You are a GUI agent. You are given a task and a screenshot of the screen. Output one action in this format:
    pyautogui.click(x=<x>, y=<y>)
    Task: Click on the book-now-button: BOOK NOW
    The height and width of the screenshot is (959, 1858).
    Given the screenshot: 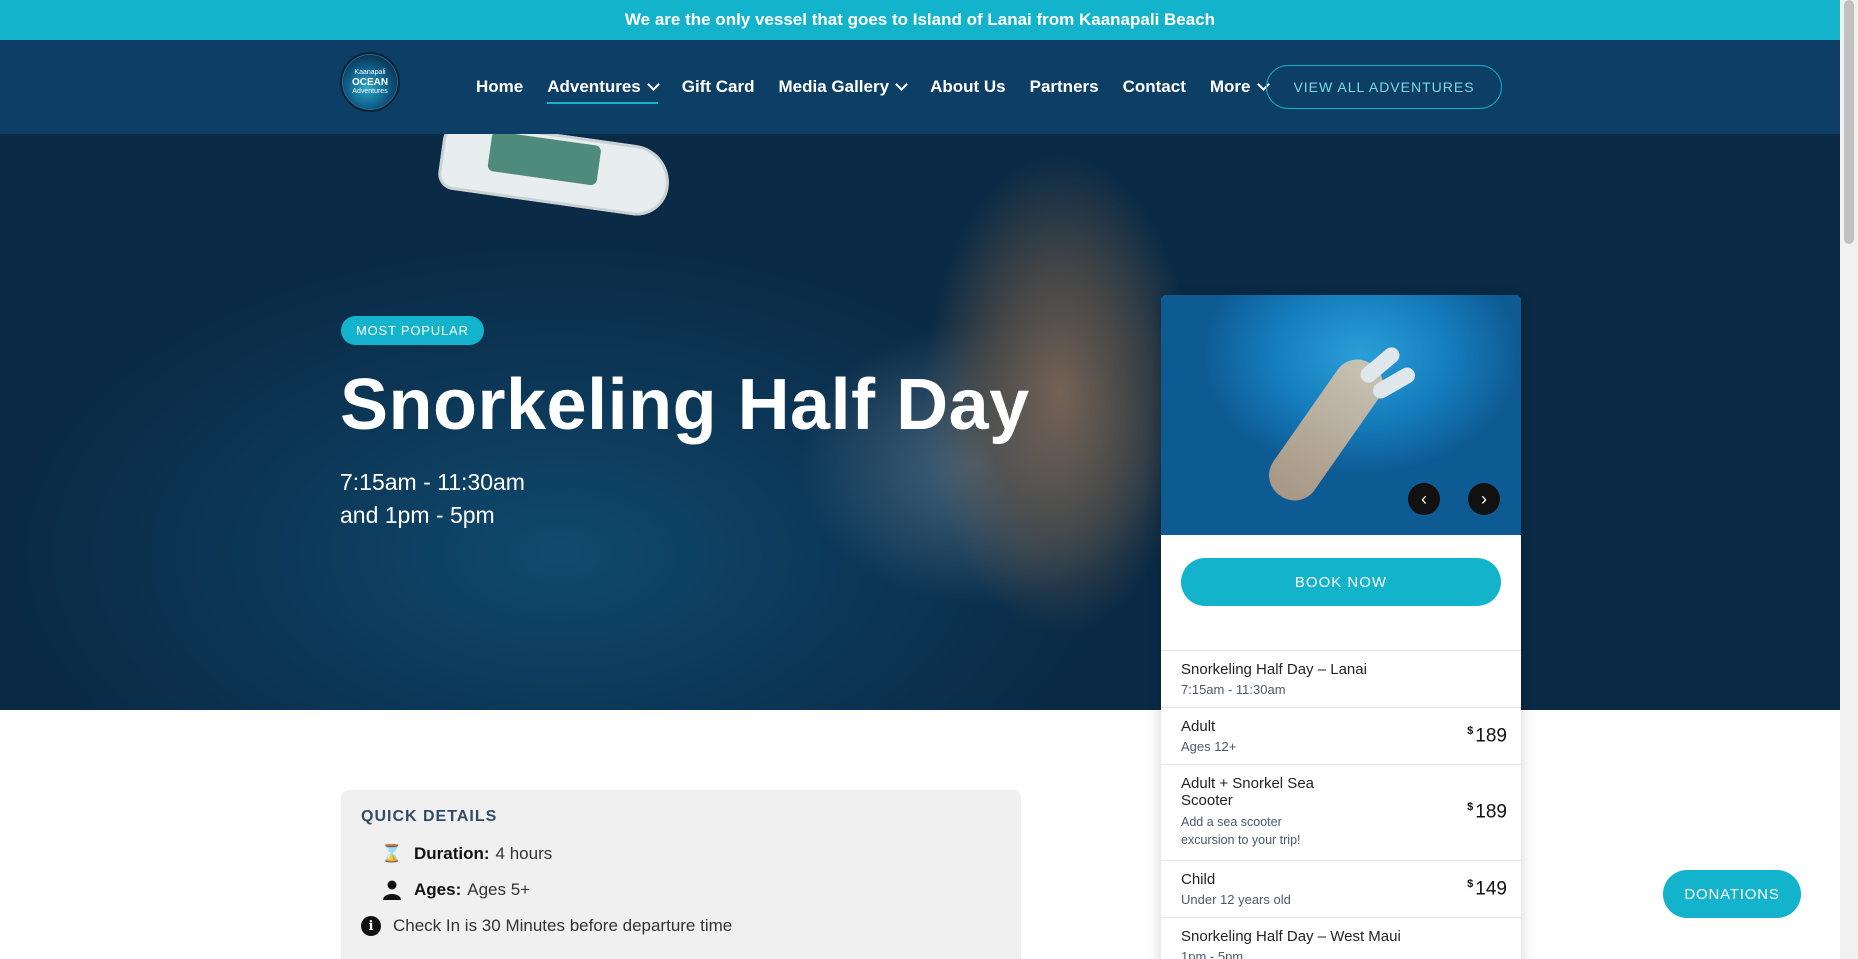 What is the action you would take?
    pyautogui.click(x=1341, y=582)
    